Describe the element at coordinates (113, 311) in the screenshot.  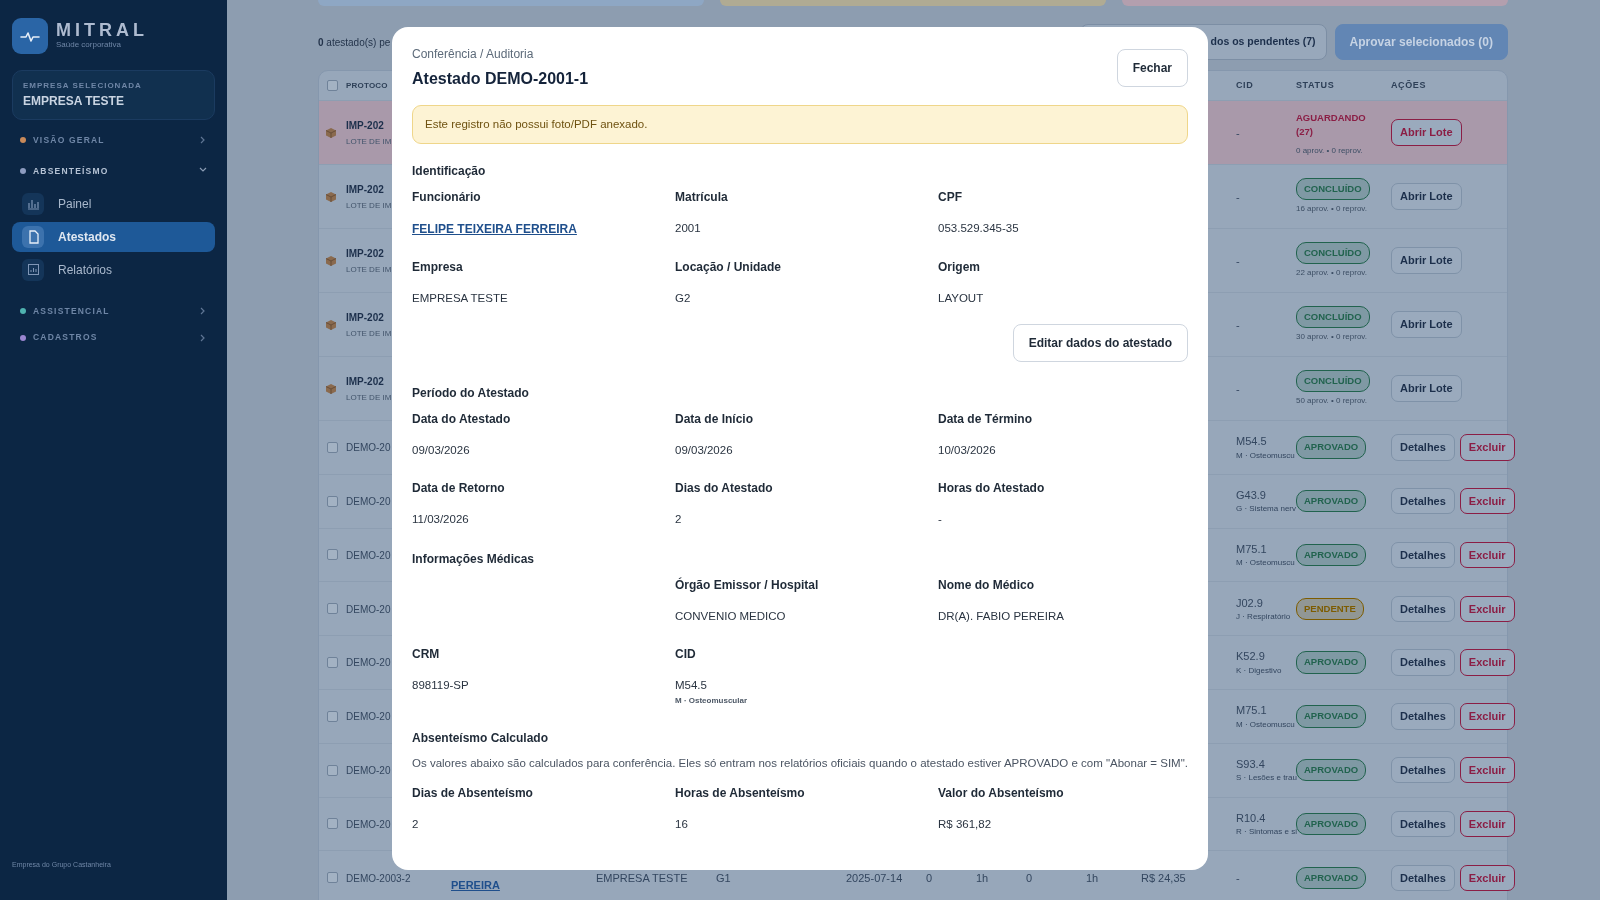
I see `nav-section: ASSISTENCIAL` at that location.